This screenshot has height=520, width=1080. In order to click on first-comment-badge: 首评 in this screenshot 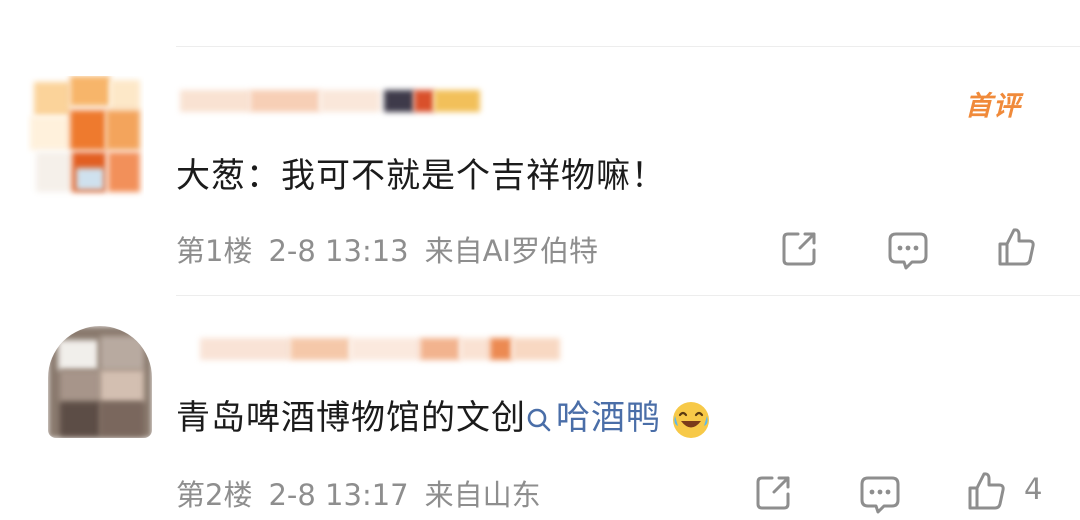, I will do `click(993, 106)`.